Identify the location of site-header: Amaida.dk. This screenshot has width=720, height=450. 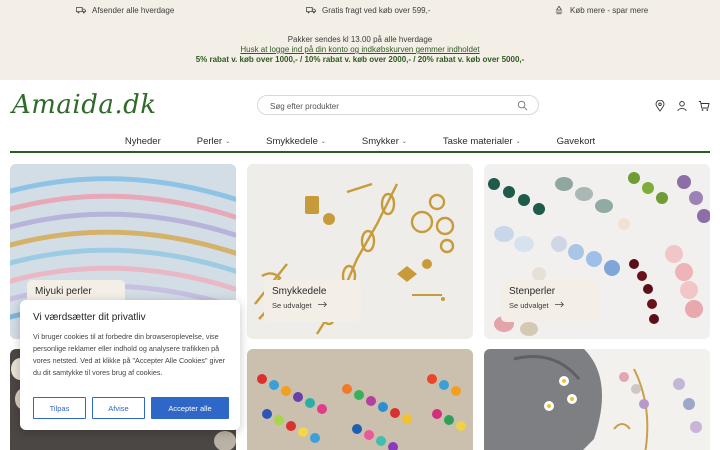
(360, 105).